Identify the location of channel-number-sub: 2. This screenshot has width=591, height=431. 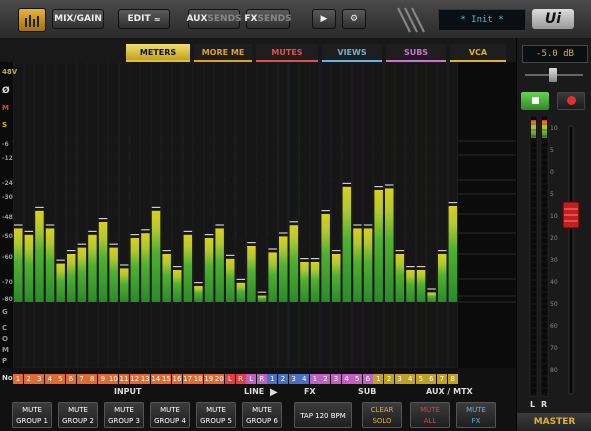
(325, 379).